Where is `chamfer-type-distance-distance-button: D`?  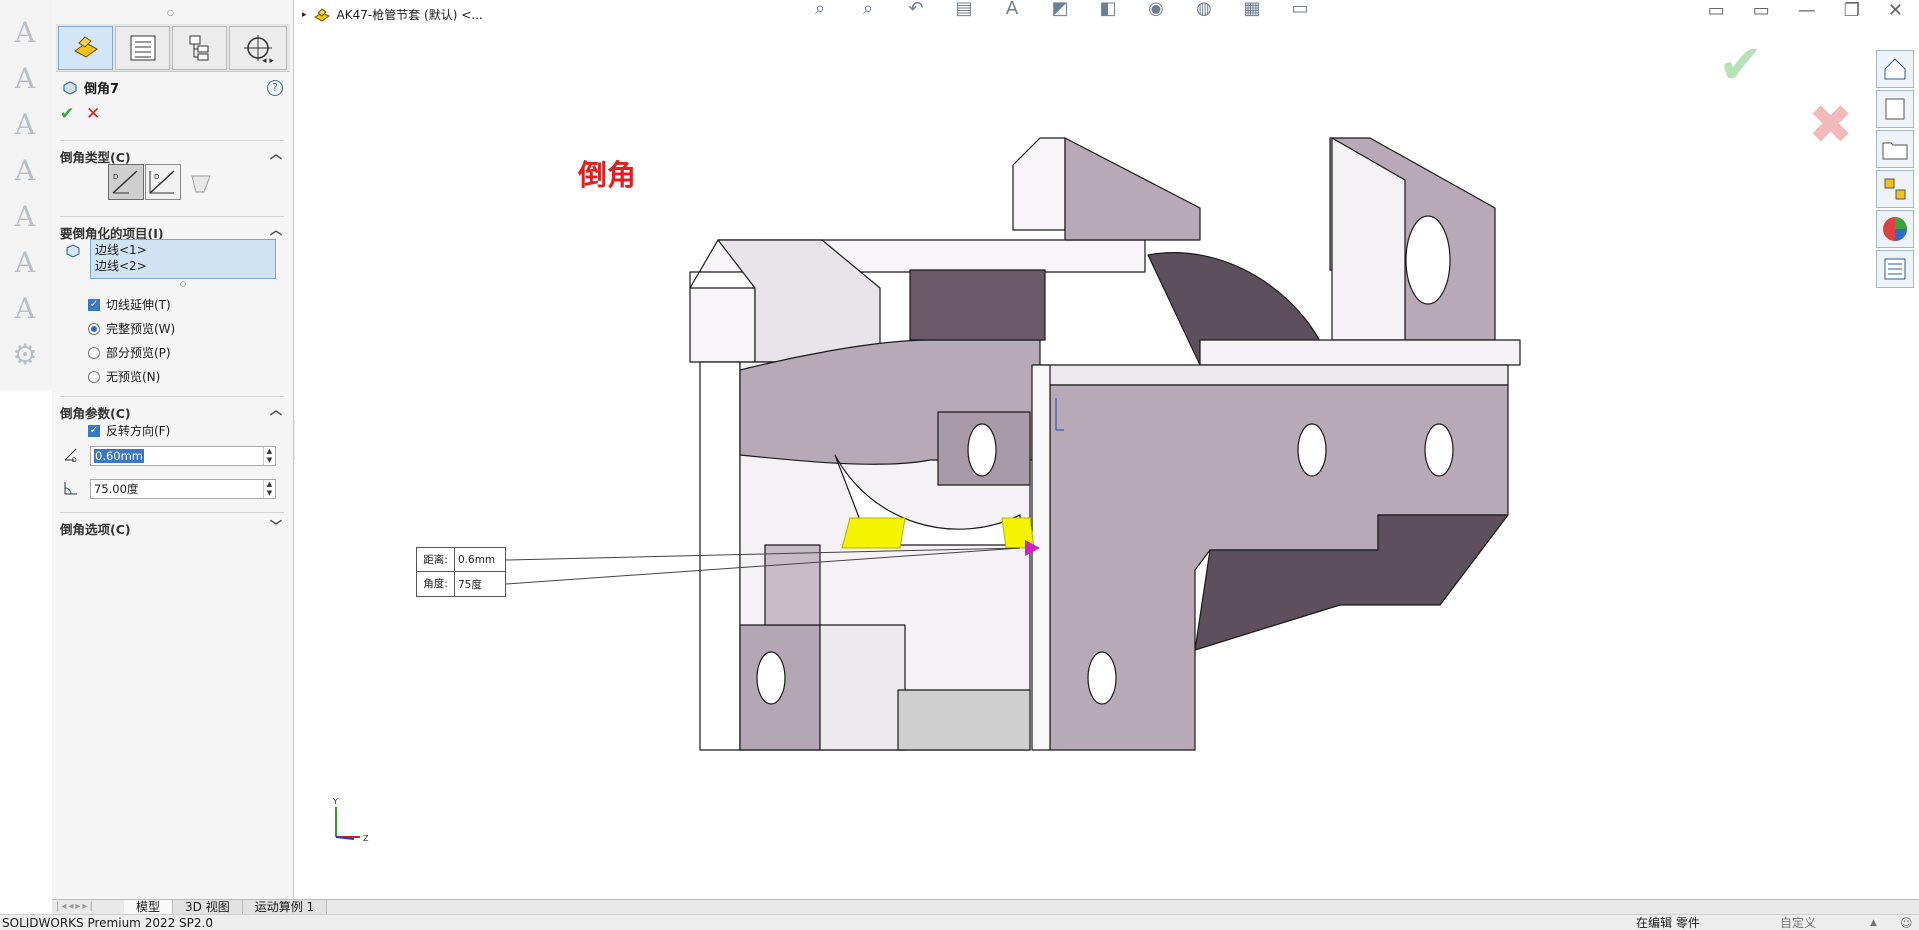 chamfer-type-distance-distance-button: D is located at coordinates (163, 182).